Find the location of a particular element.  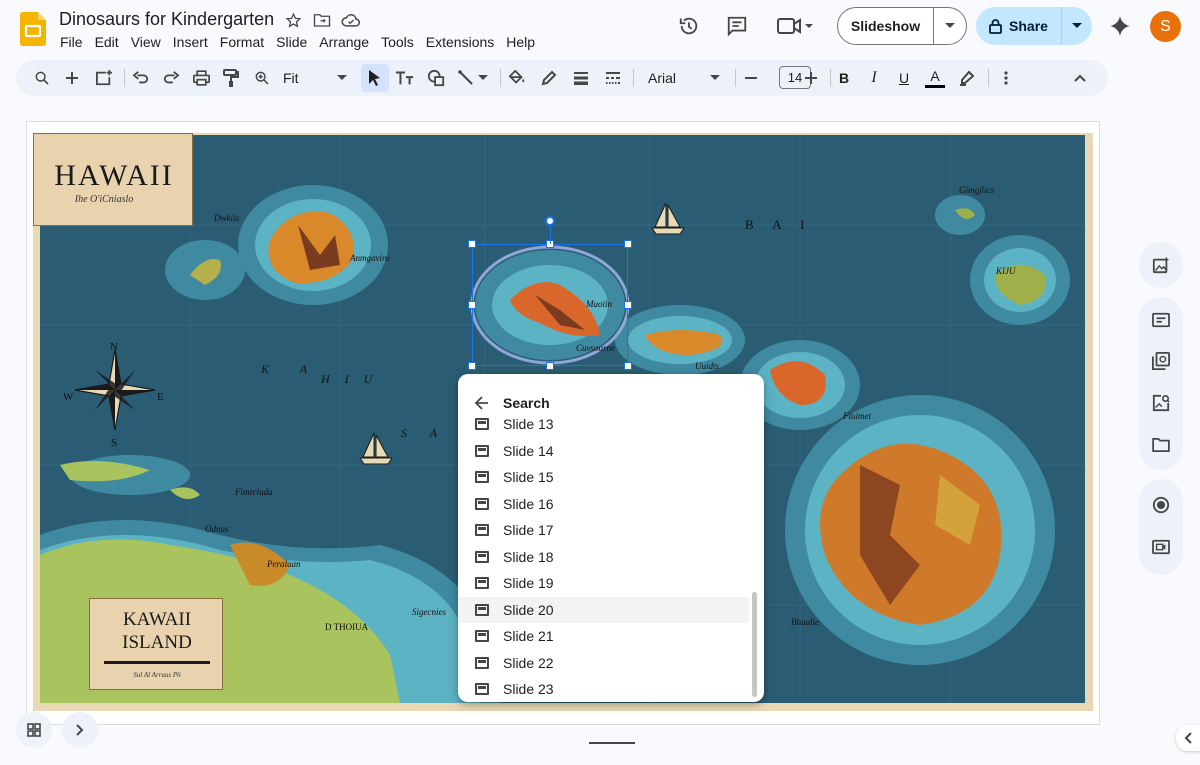

list-item-slide-22: Slide 22 is located at coordinates (603, 663).